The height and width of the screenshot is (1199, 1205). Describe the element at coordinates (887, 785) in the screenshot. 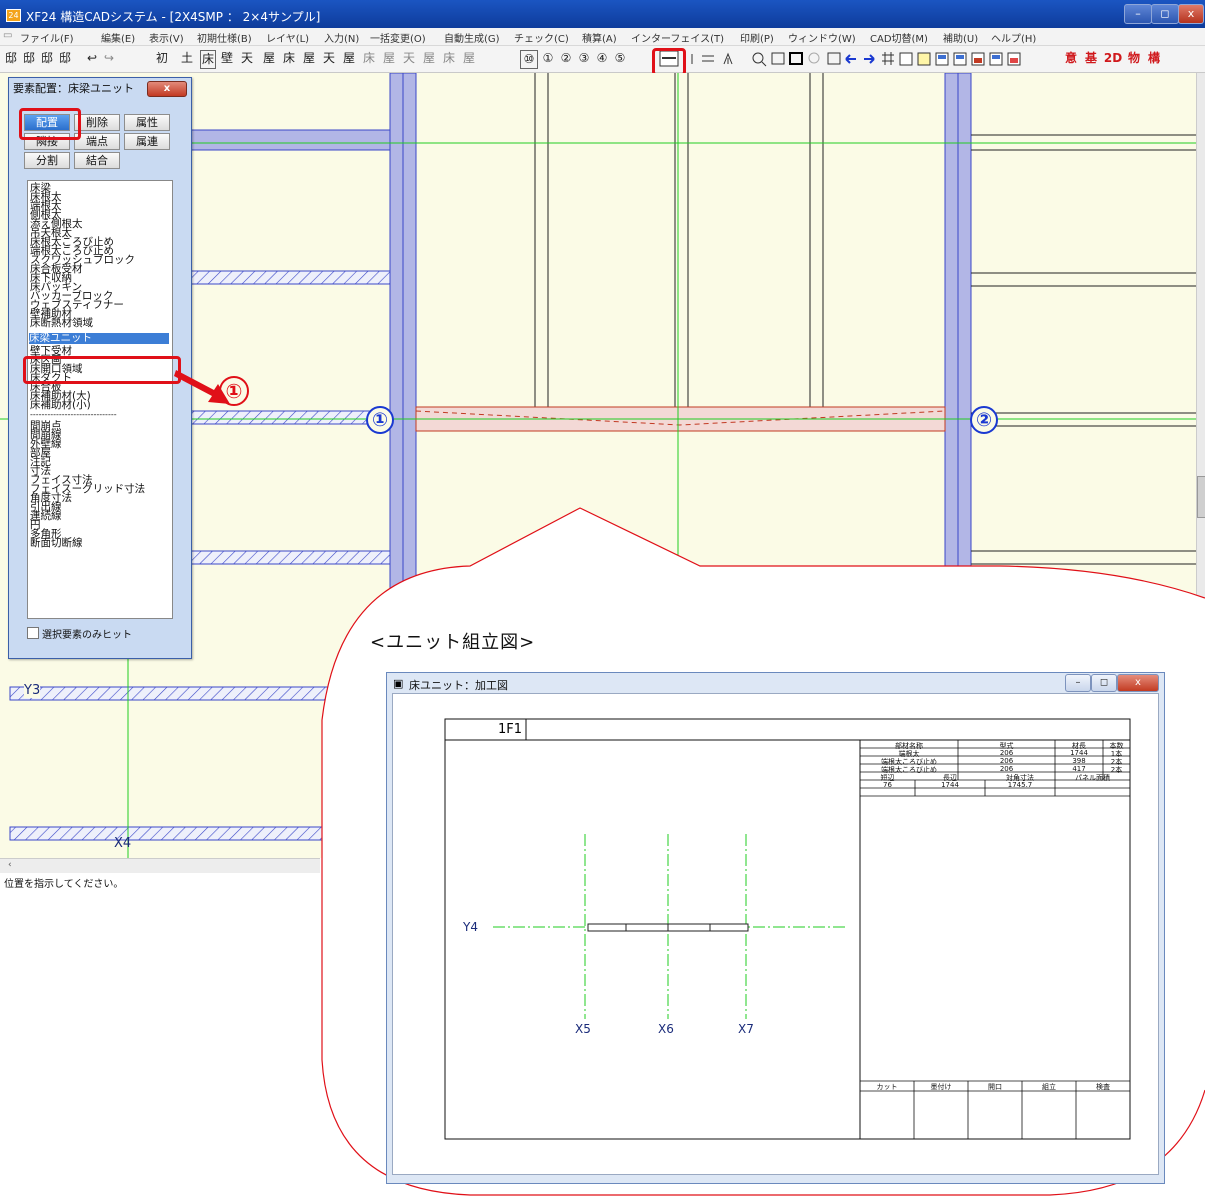

I see `dim-value: 76` at that location.